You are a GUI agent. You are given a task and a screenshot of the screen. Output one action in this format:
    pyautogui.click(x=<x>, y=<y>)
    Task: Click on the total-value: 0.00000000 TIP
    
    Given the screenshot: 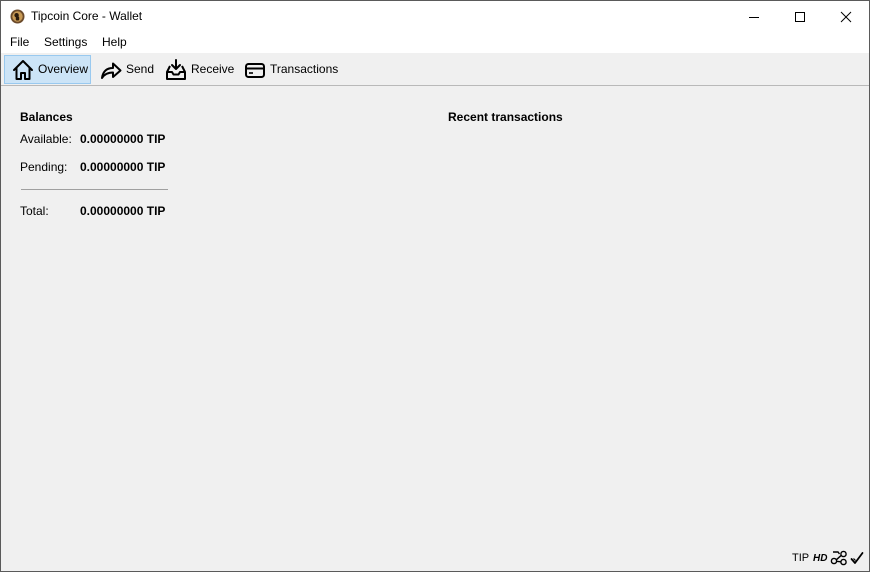 What is the action you would take?
    pyautogui.click(x=123, y=211)
    